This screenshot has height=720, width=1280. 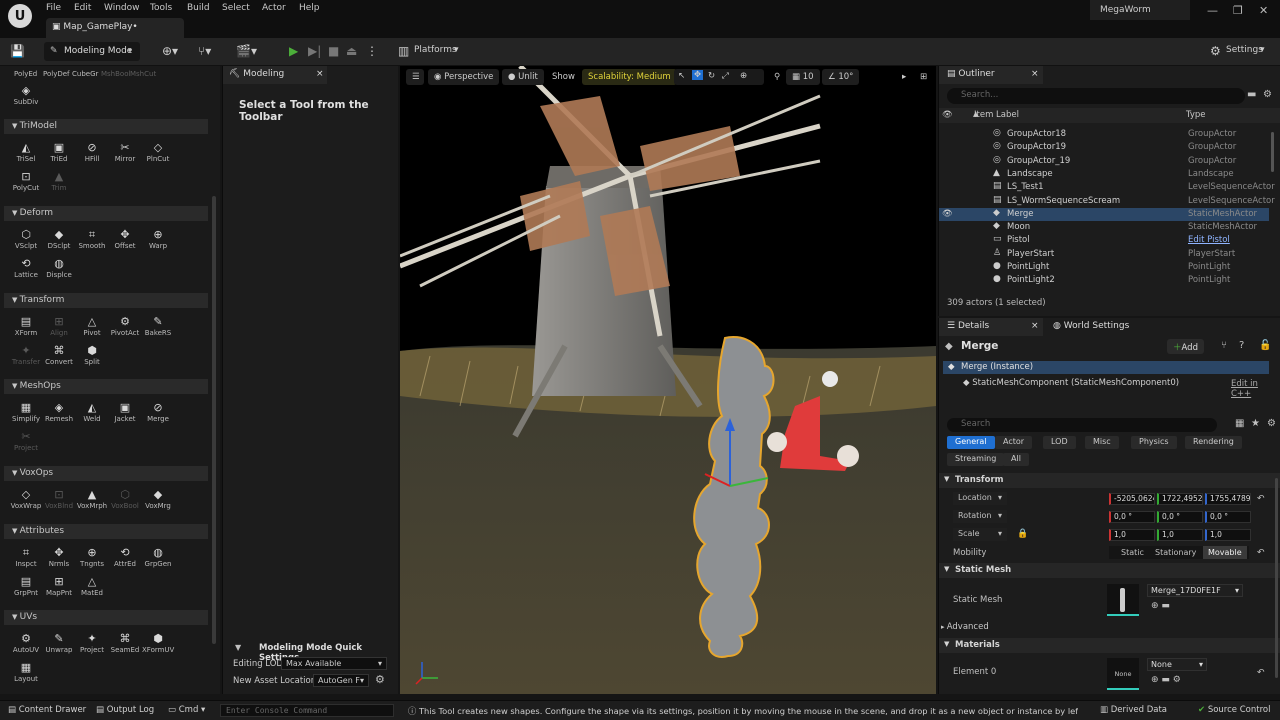 I want to click on output-log-button: ▤ Output Log, so click(x=125, y=710).